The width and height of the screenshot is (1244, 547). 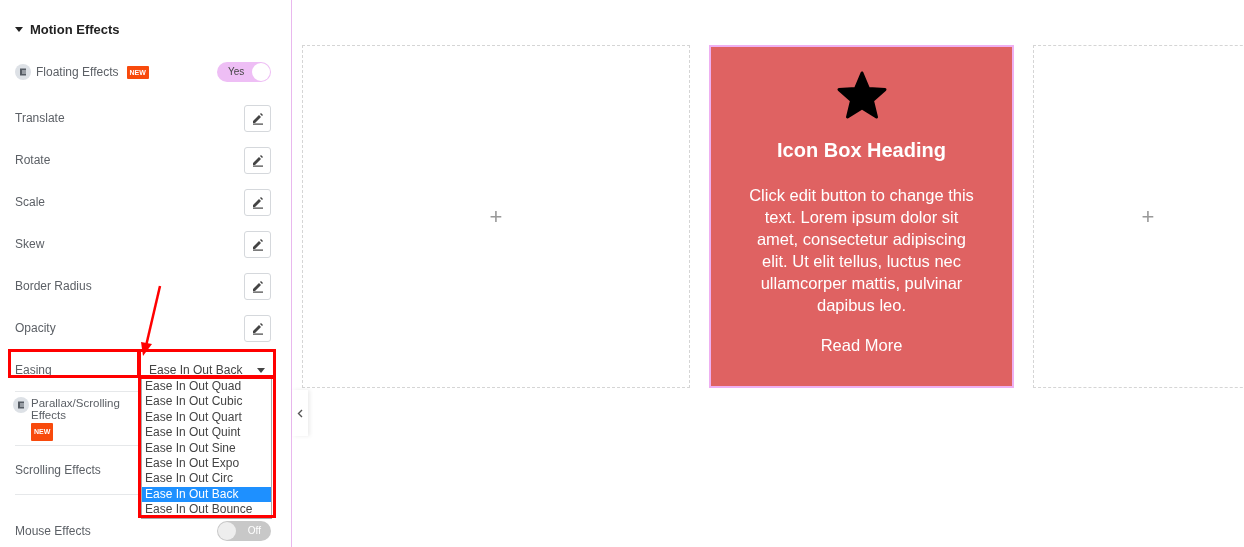 I want to click on parallax-label: Parallax/Scrolling Effects, so click(x=75, y=408).